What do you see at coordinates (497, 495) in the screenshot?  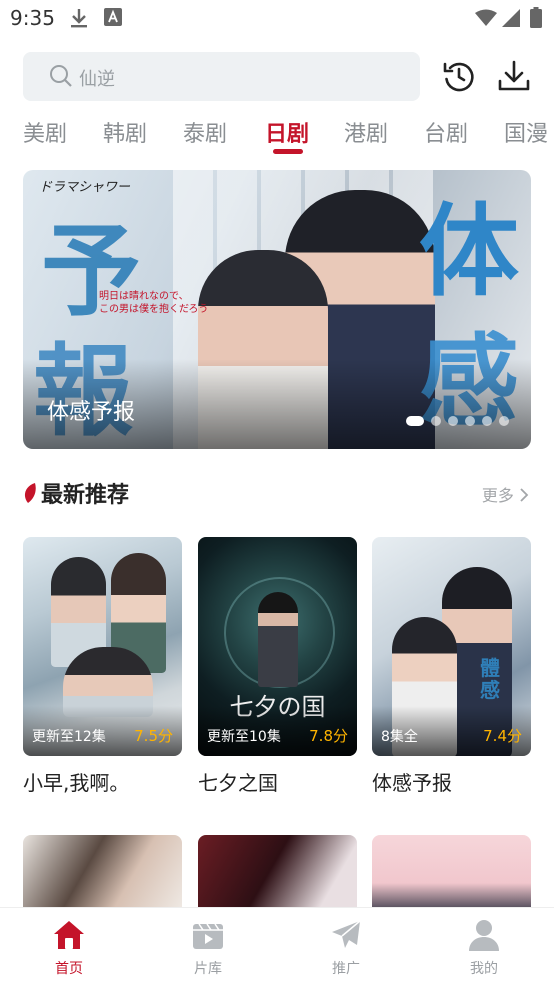 I see `more-label: 更多` at bounding box center [497, 495].